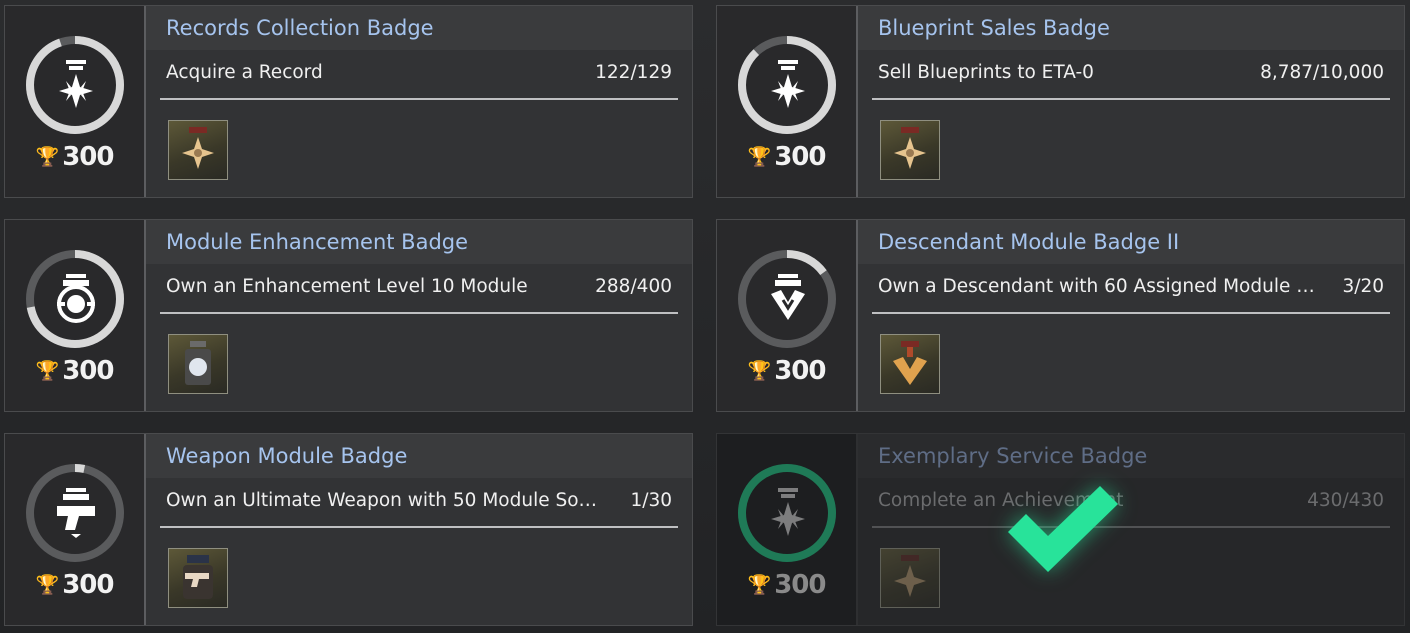 The height and width of the screenshot is (633, 1410). What do you see at coordinates (419, 72) in the screenshot?
I see `task-row: Acquire a Record 122/129` at bounding box center [419, 72].